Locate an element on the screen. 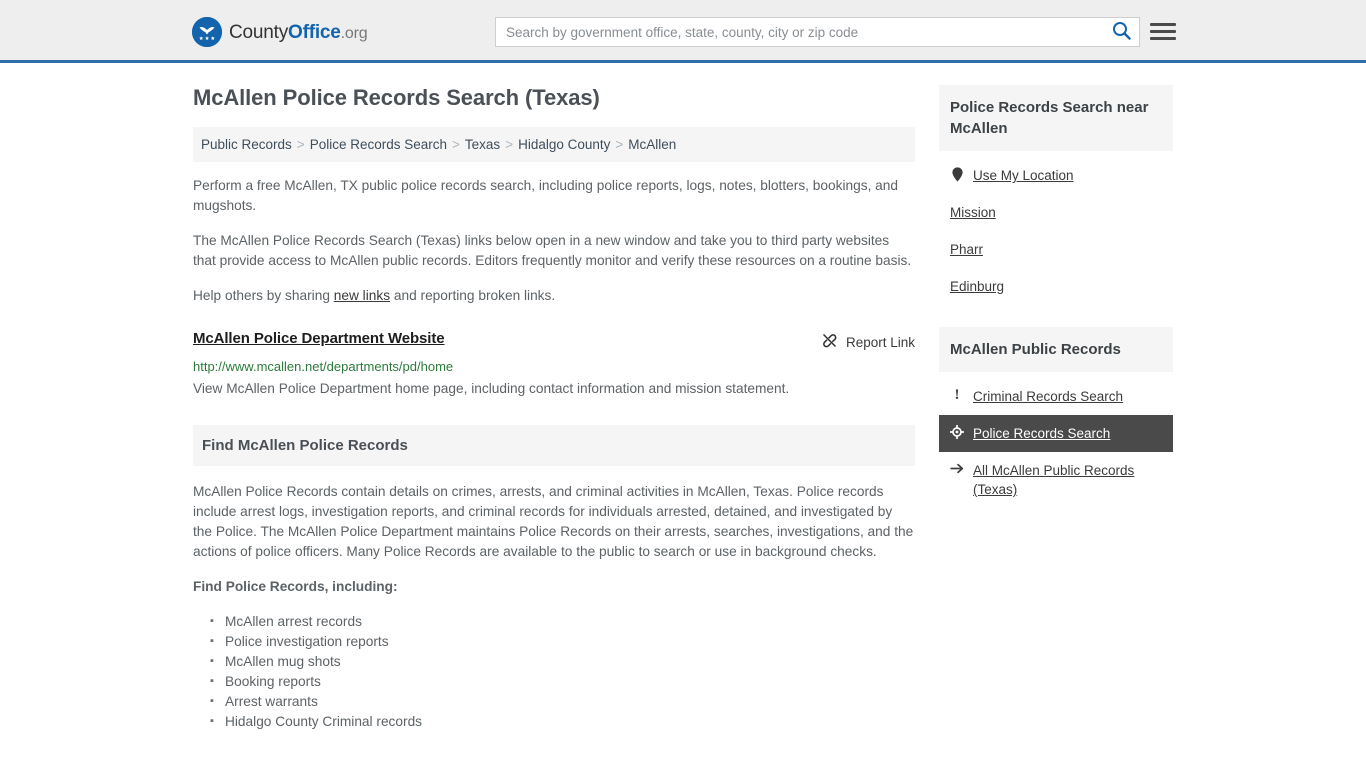  report-link-label: Report Link is located at coordinates (880, 342).